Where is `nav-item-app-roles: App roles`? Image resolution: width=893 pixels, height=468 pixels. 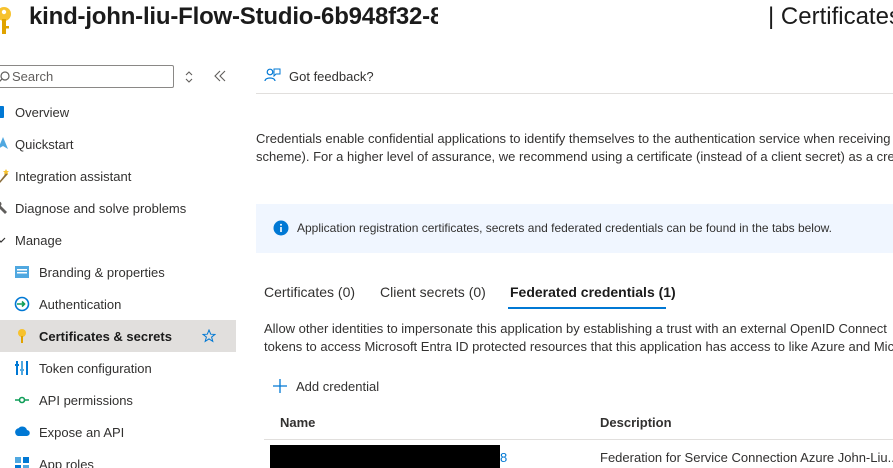 nav-item-app-roles: App roles is located at coordinates (118, 458).